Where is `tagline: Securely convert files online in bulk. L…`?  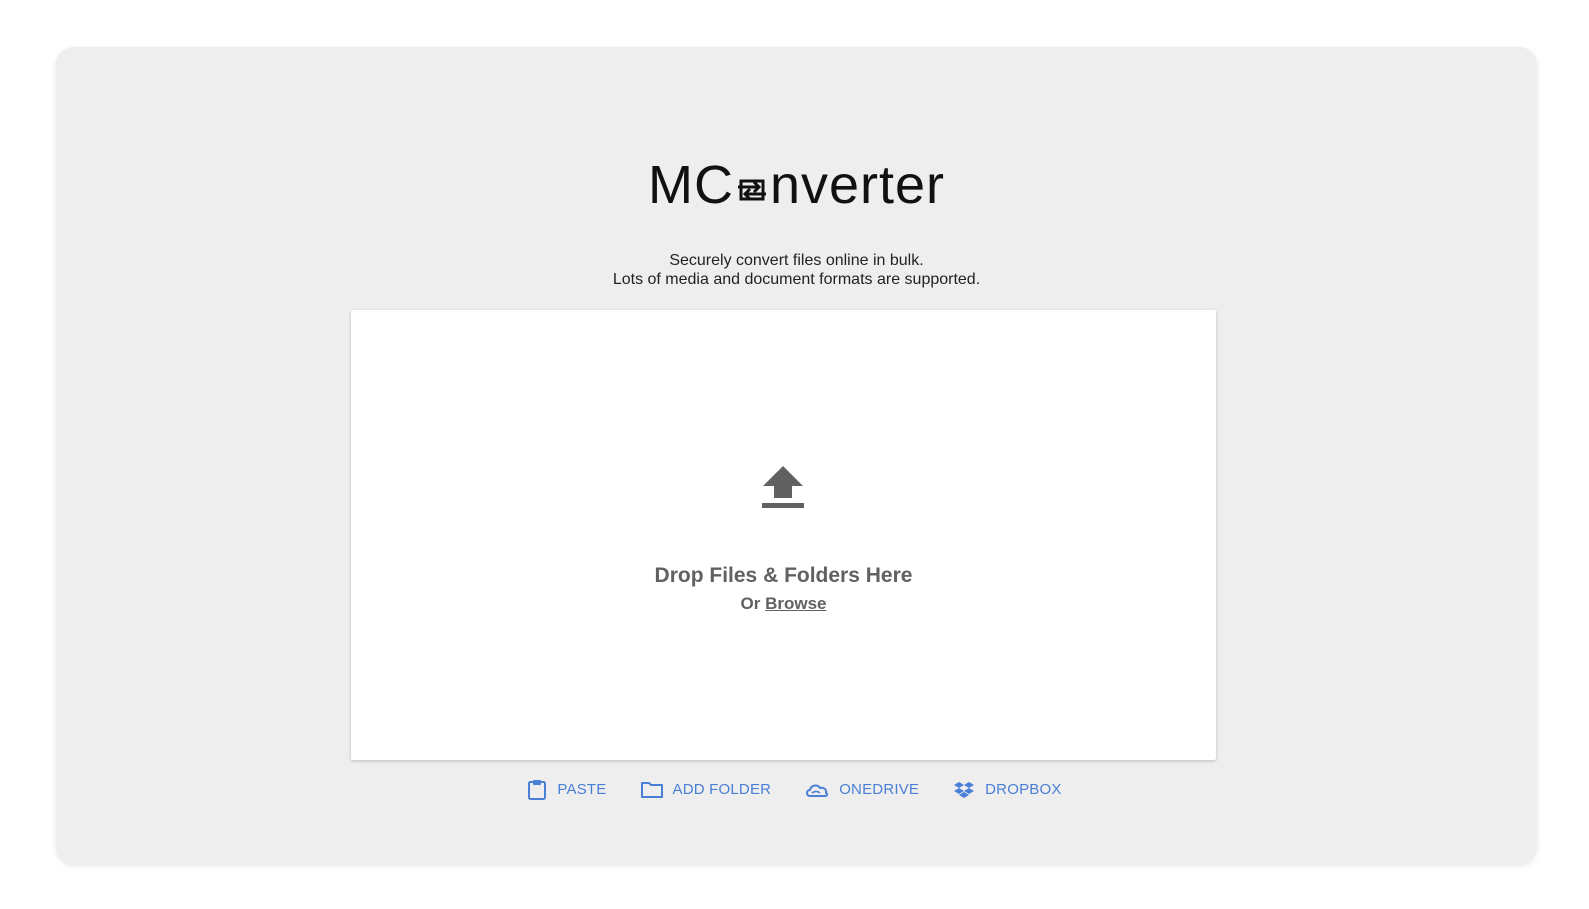 tagline: Securely convert files online in bulk. L… is located at coordinates (796, 270).